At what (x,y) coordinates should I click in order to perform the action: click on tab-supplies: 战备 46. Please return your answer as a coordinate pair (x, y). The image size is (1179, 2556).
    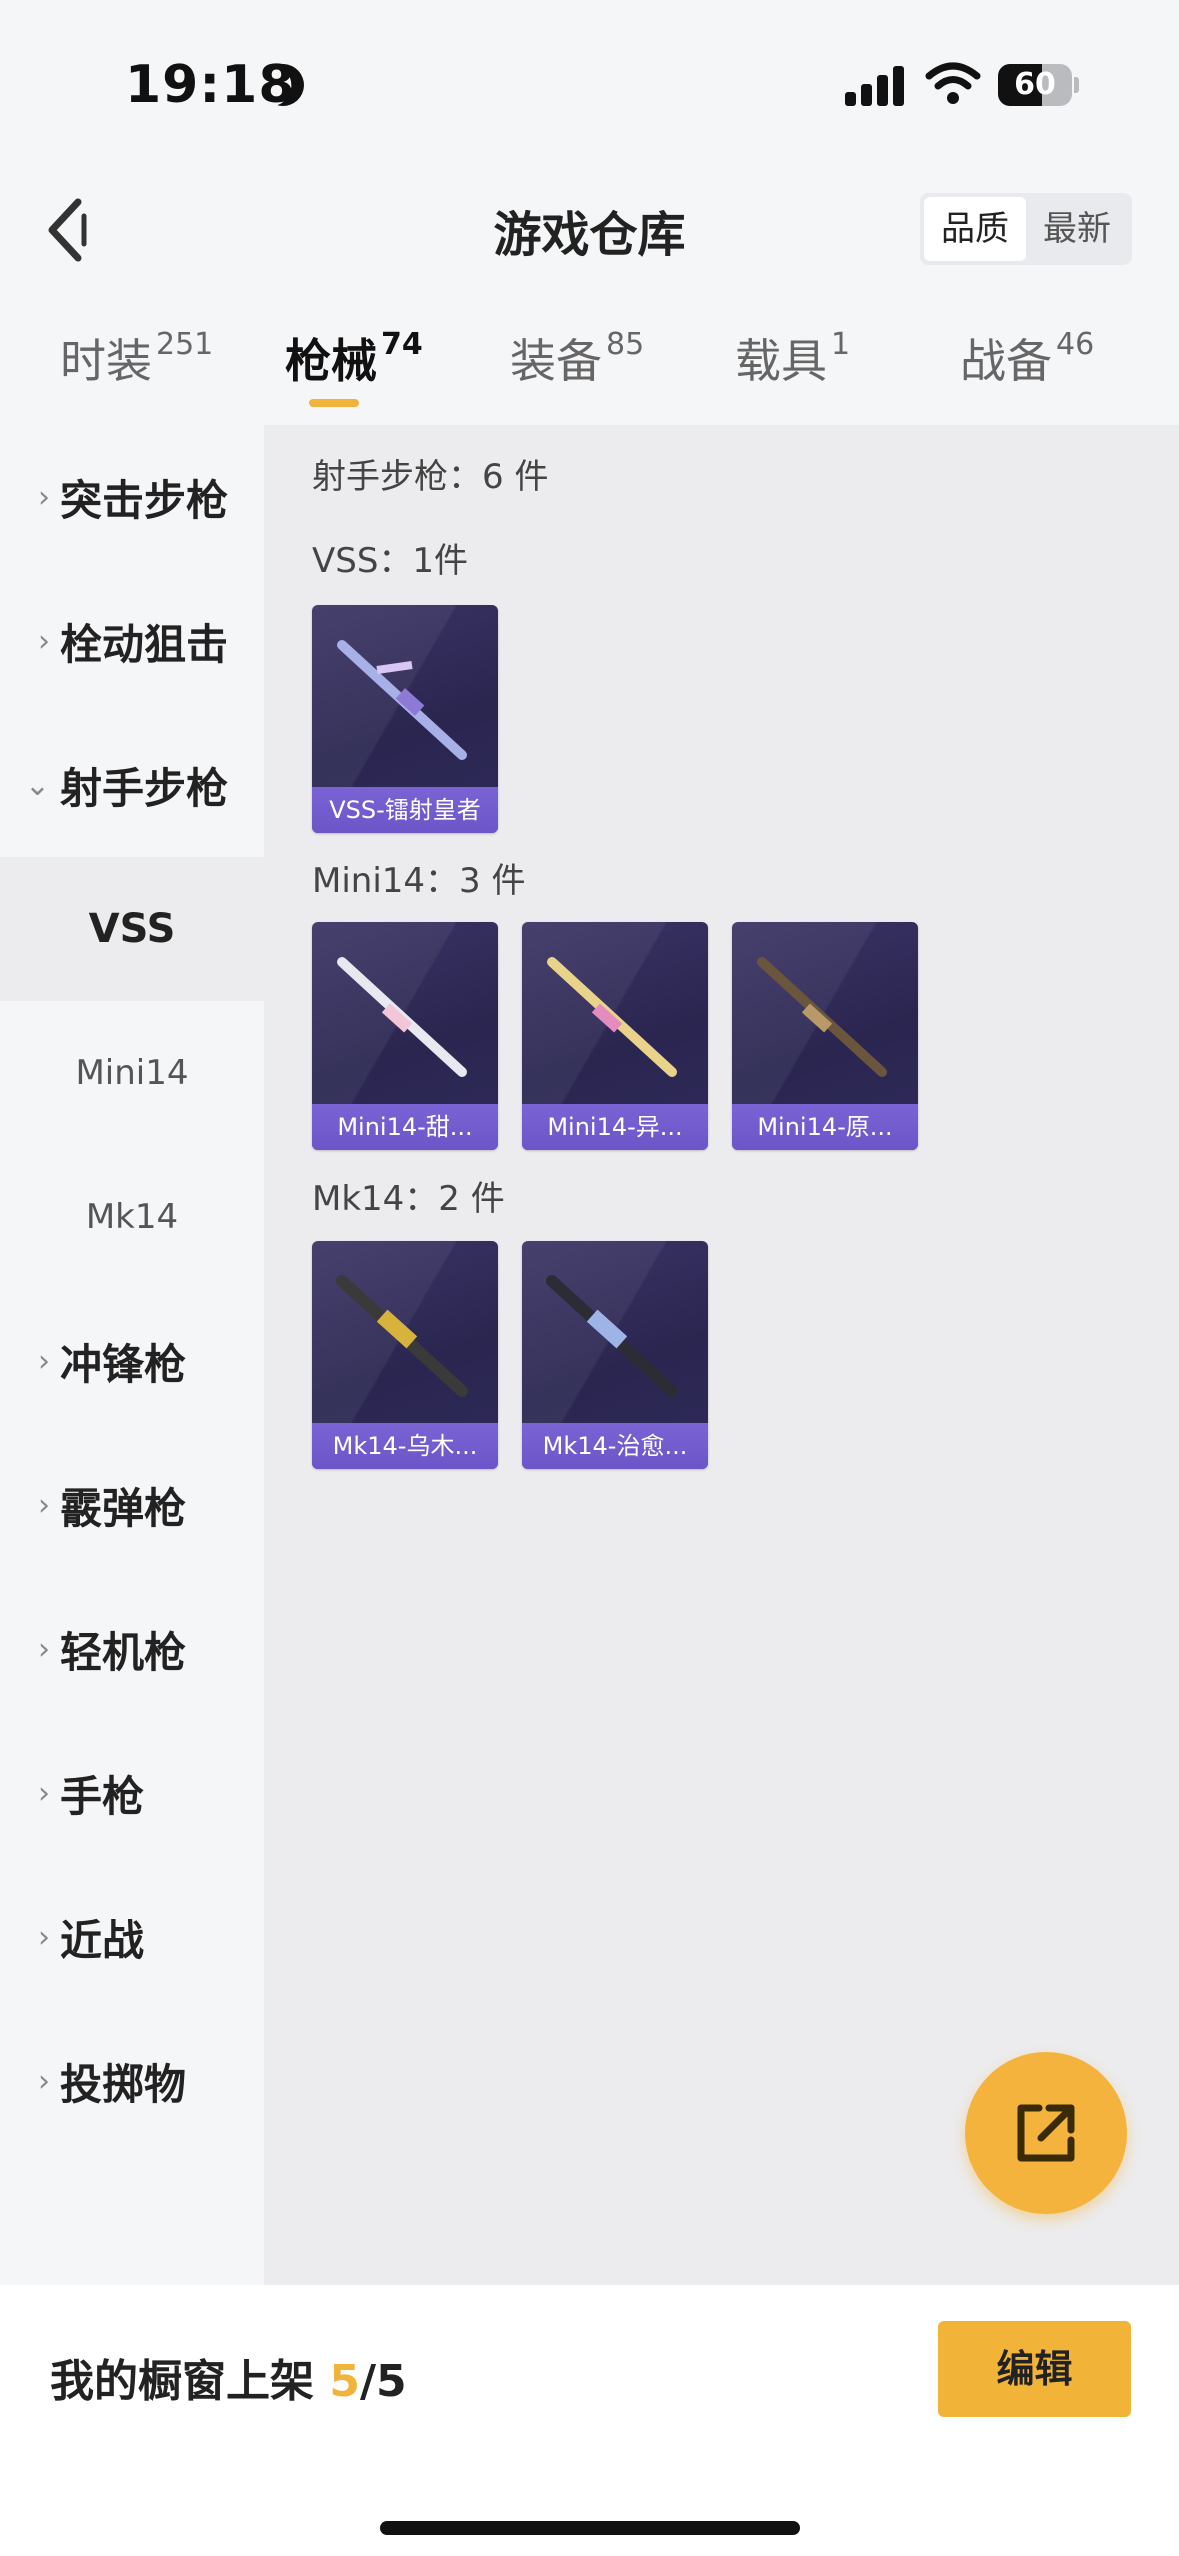
    Looking at the image, I should click on (1027, 370).